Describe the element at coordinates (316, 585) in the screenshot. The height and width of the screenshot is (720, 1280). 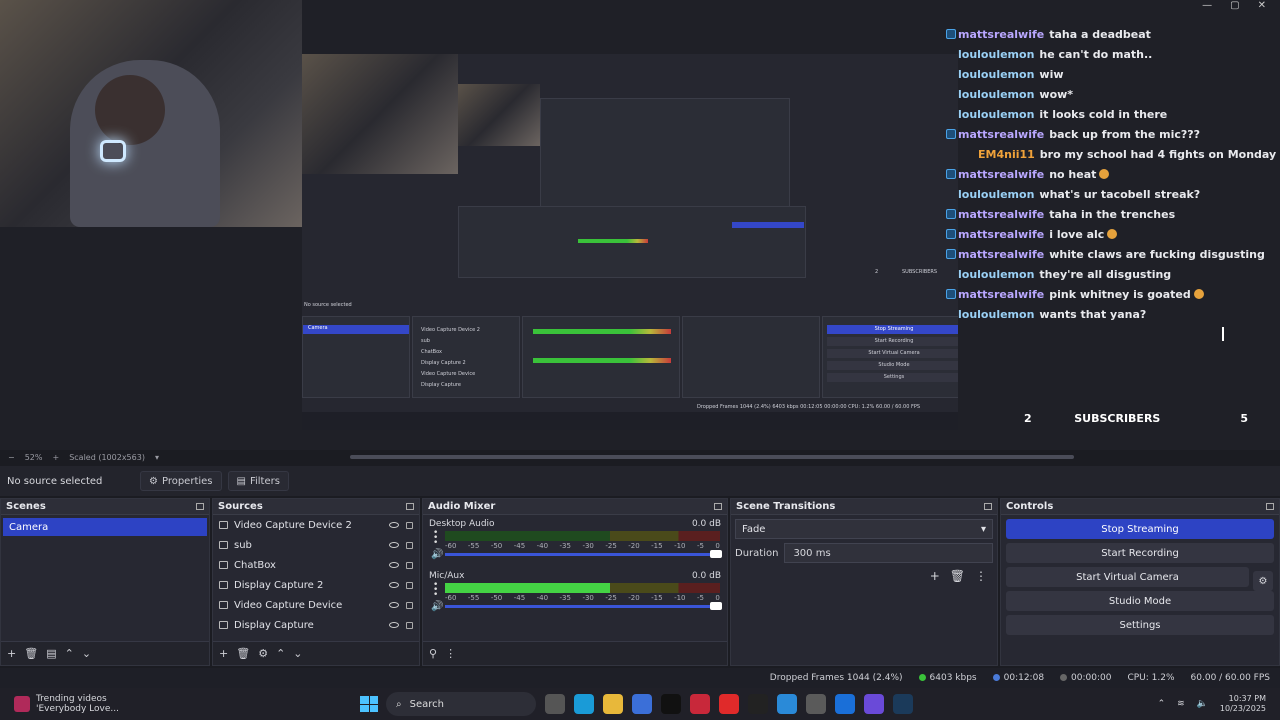
I see `source-item: Display Capture 2` at that location.